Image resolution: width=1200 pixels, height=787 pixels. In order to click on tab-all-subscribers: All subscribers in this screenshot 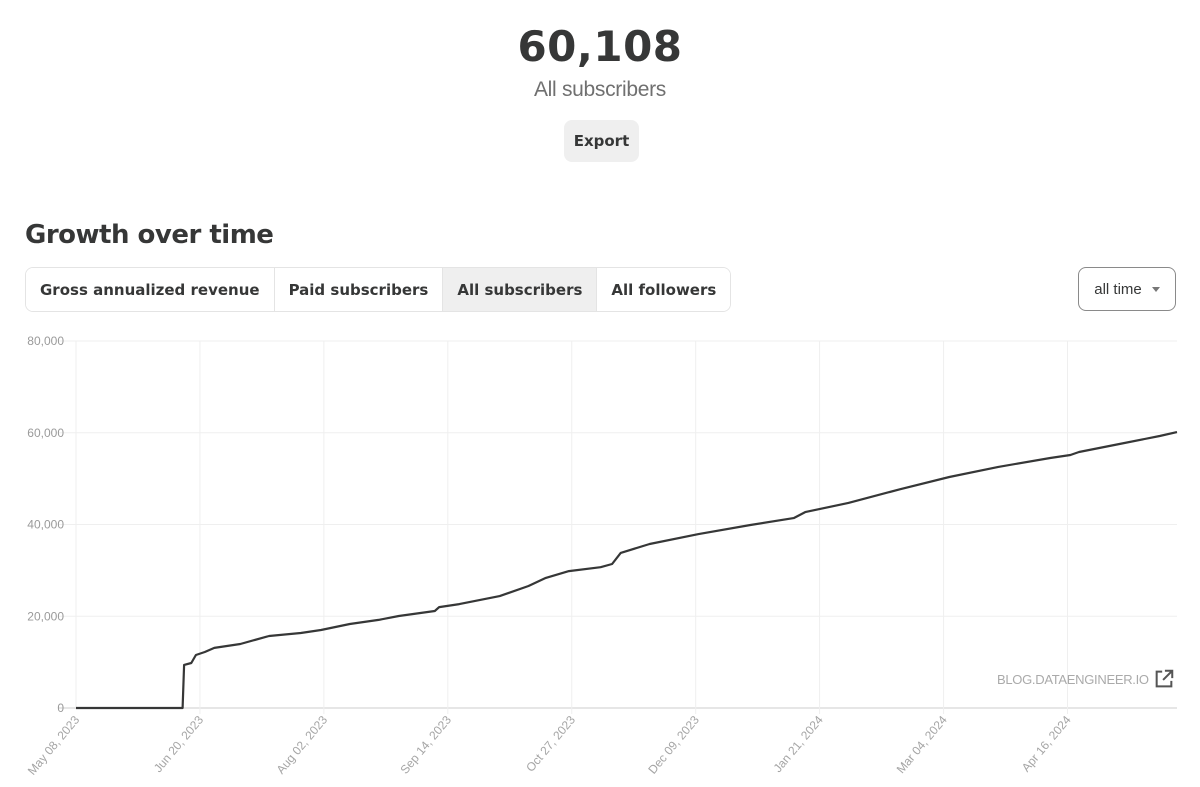, I will do `click(520, 289)`.